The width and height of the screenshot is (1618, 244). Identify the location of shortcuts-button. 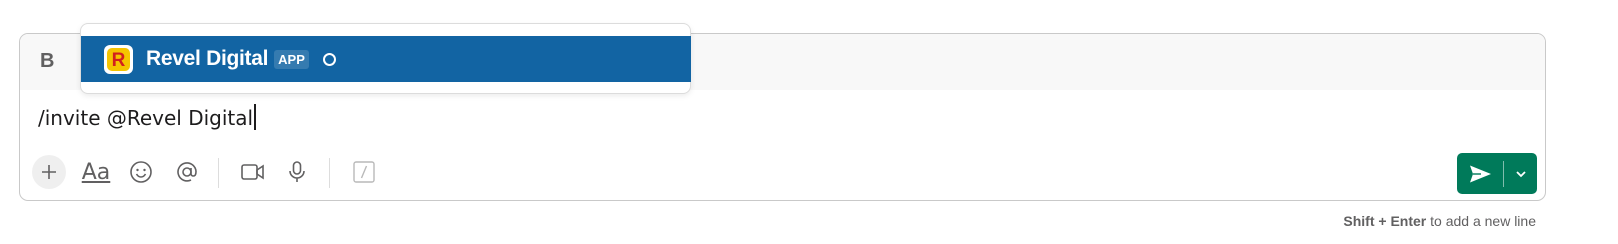
(364, 172).